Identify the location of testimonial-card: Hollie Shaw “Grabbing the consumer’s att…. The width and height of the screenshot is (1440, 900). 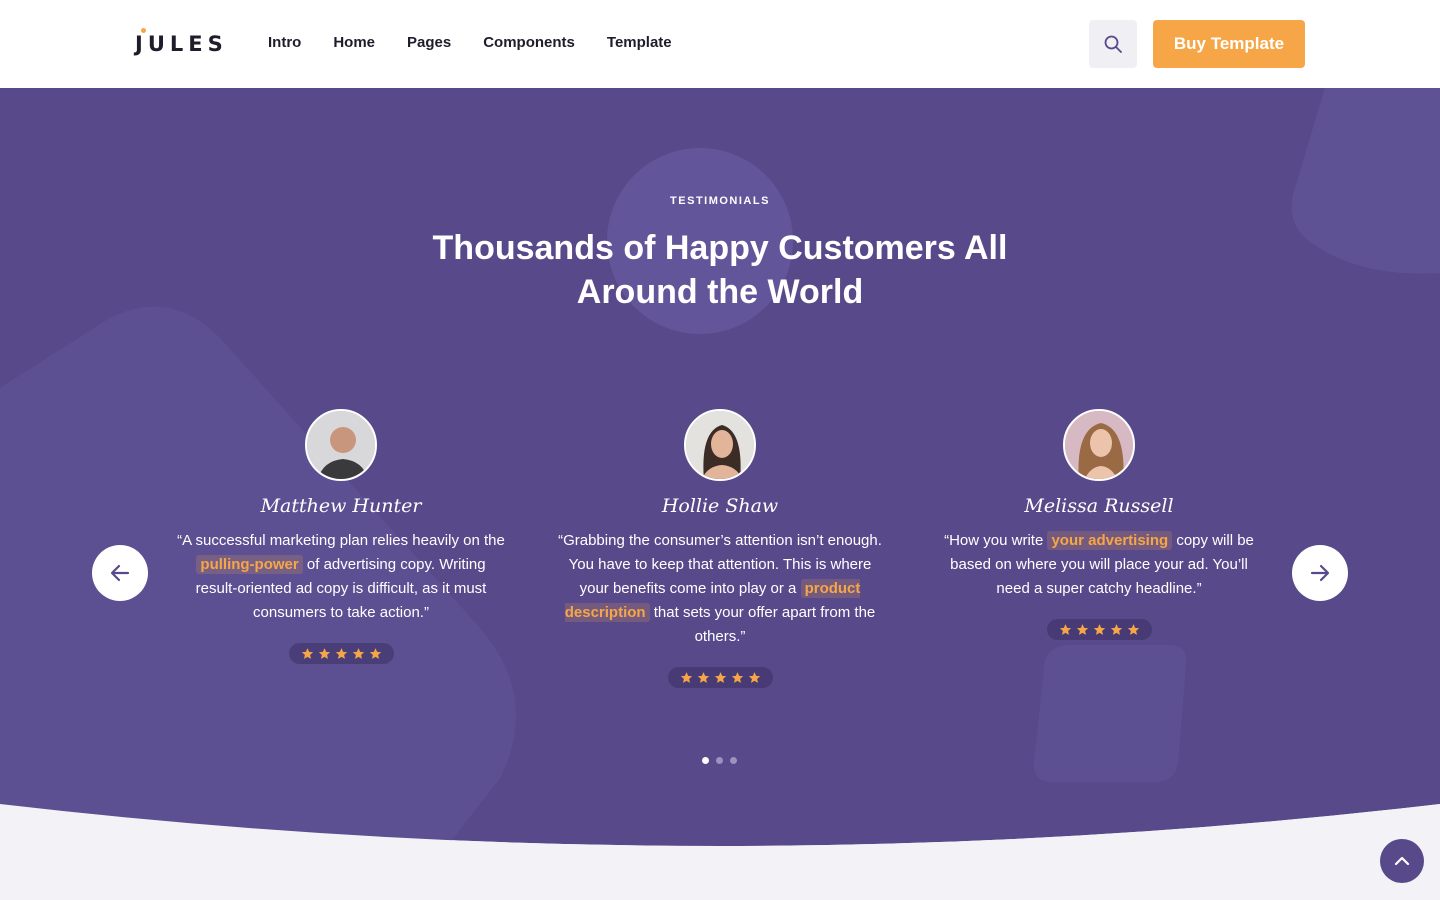
(720, 549).